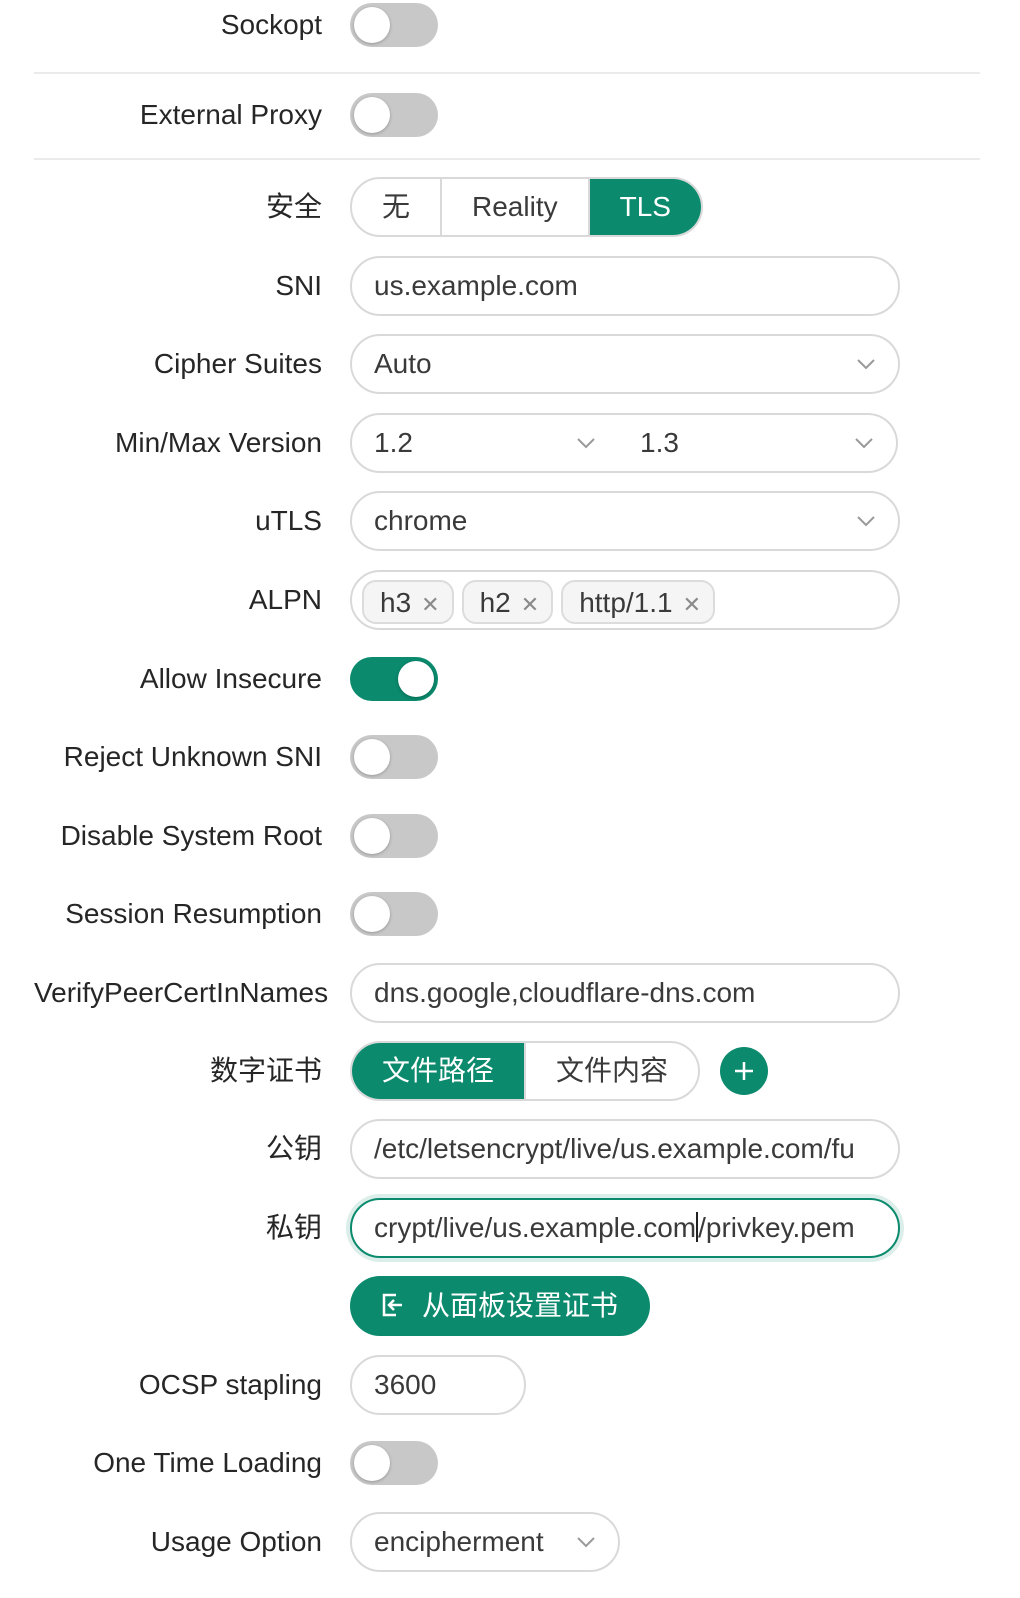  Describe the element at coordinates (510, 679) in the screenshot. I see `allow-insecure-row: Allow Insecure` at that location.